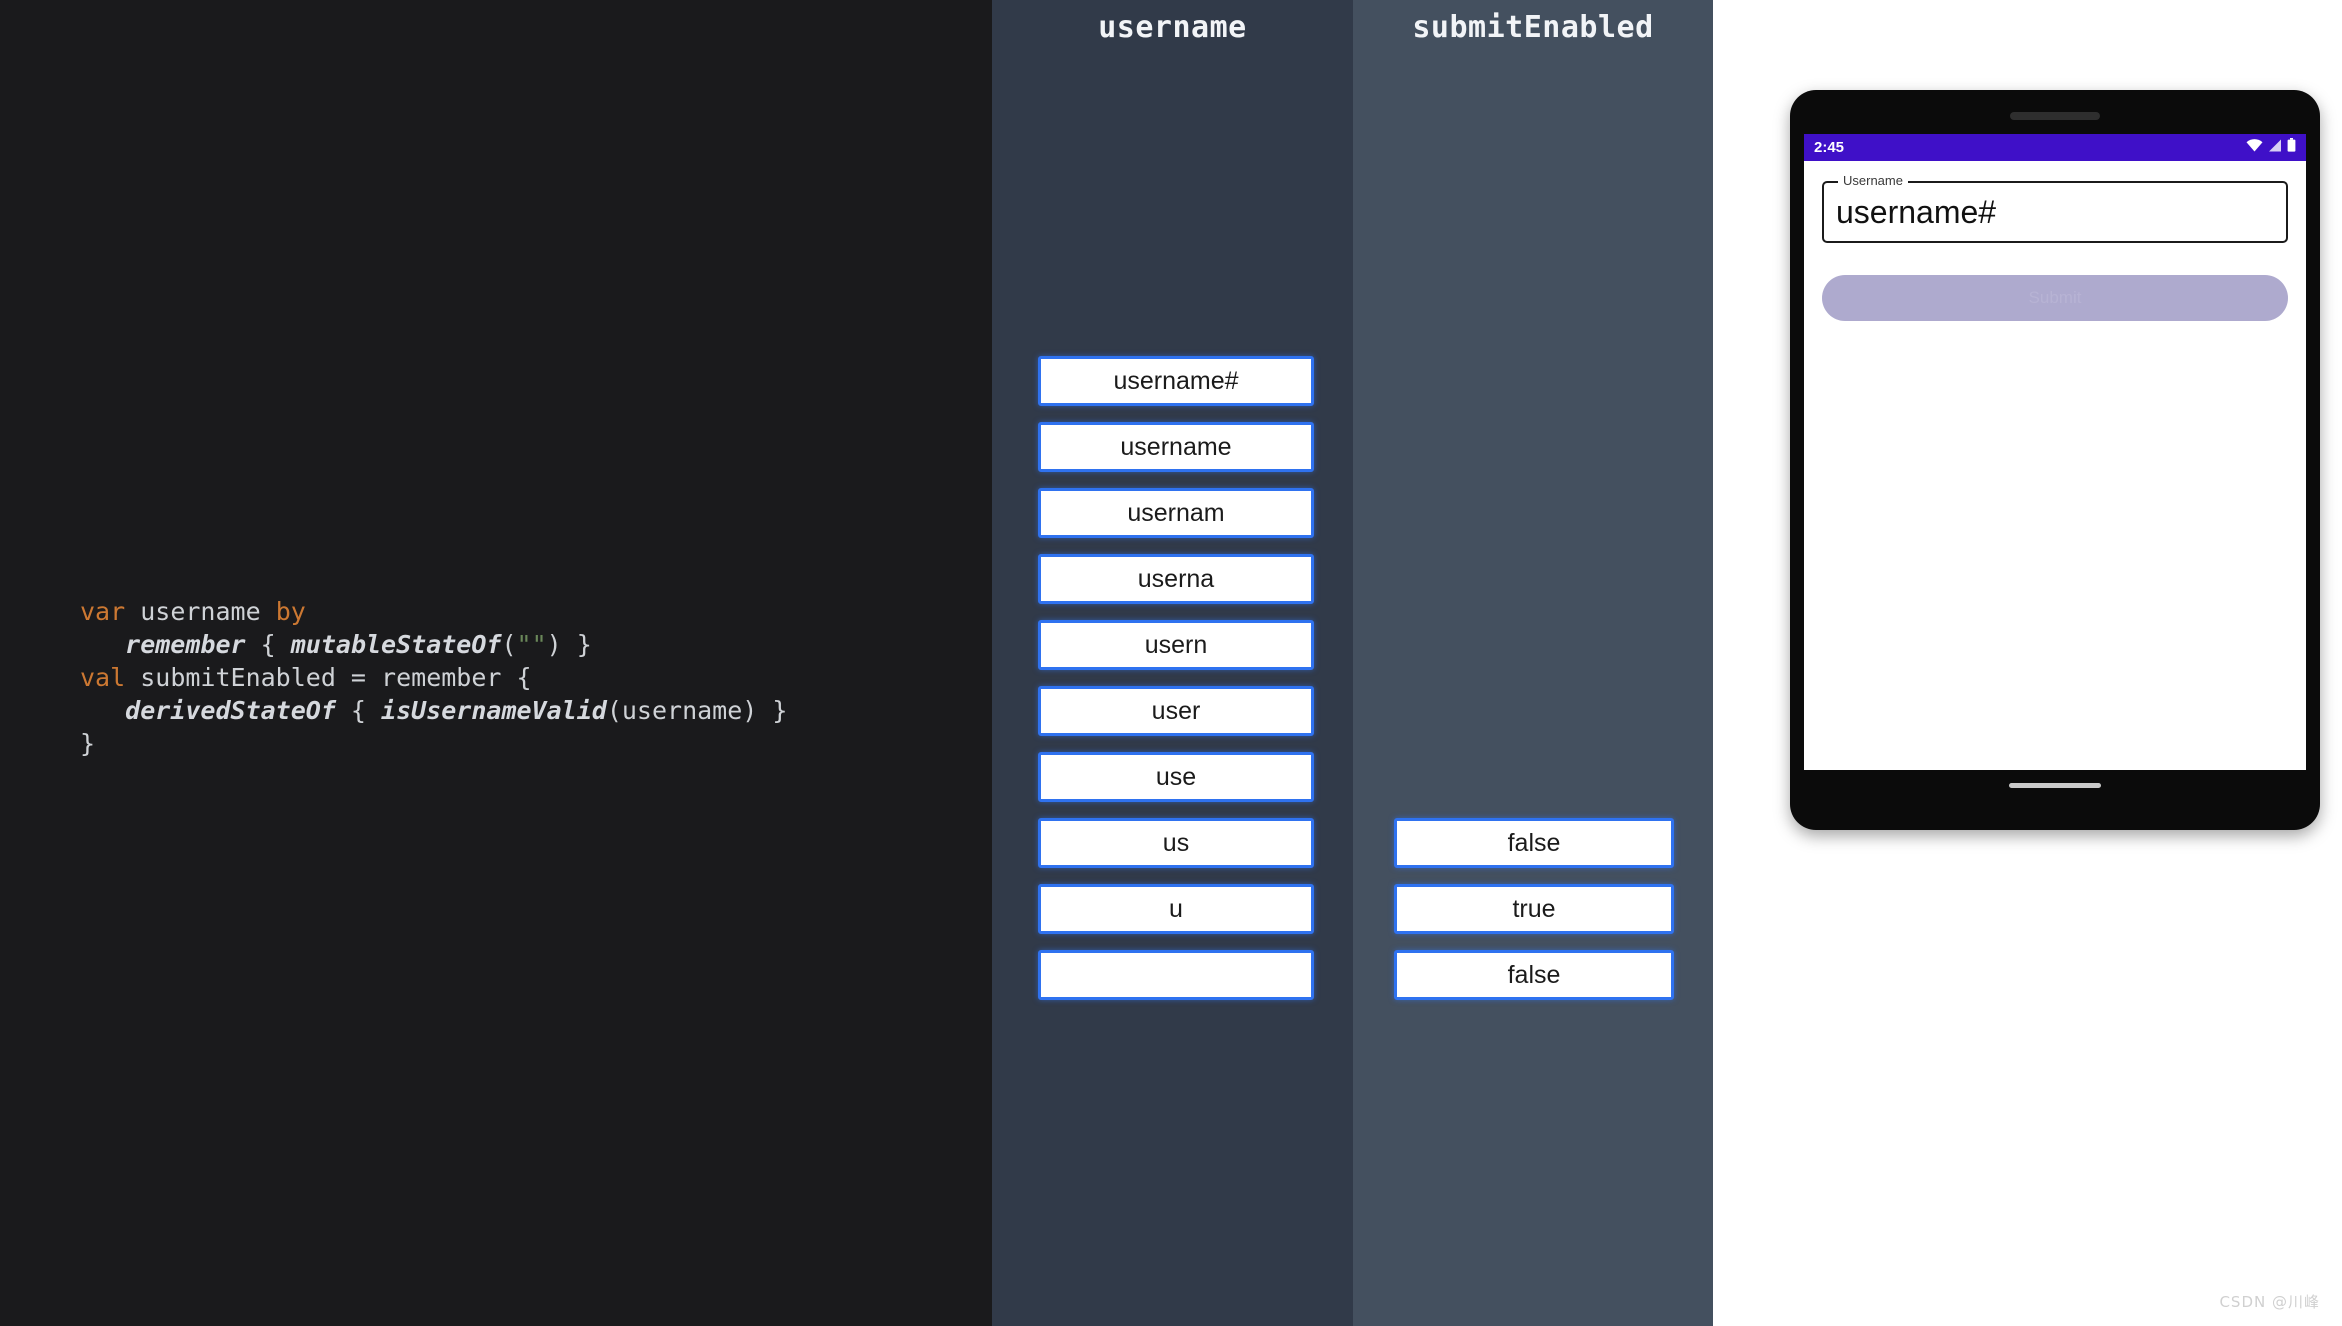 The height and width of the screenshot is (1326, 2342). I want to click on code-token: derivedStateOf, so click(230, 710).